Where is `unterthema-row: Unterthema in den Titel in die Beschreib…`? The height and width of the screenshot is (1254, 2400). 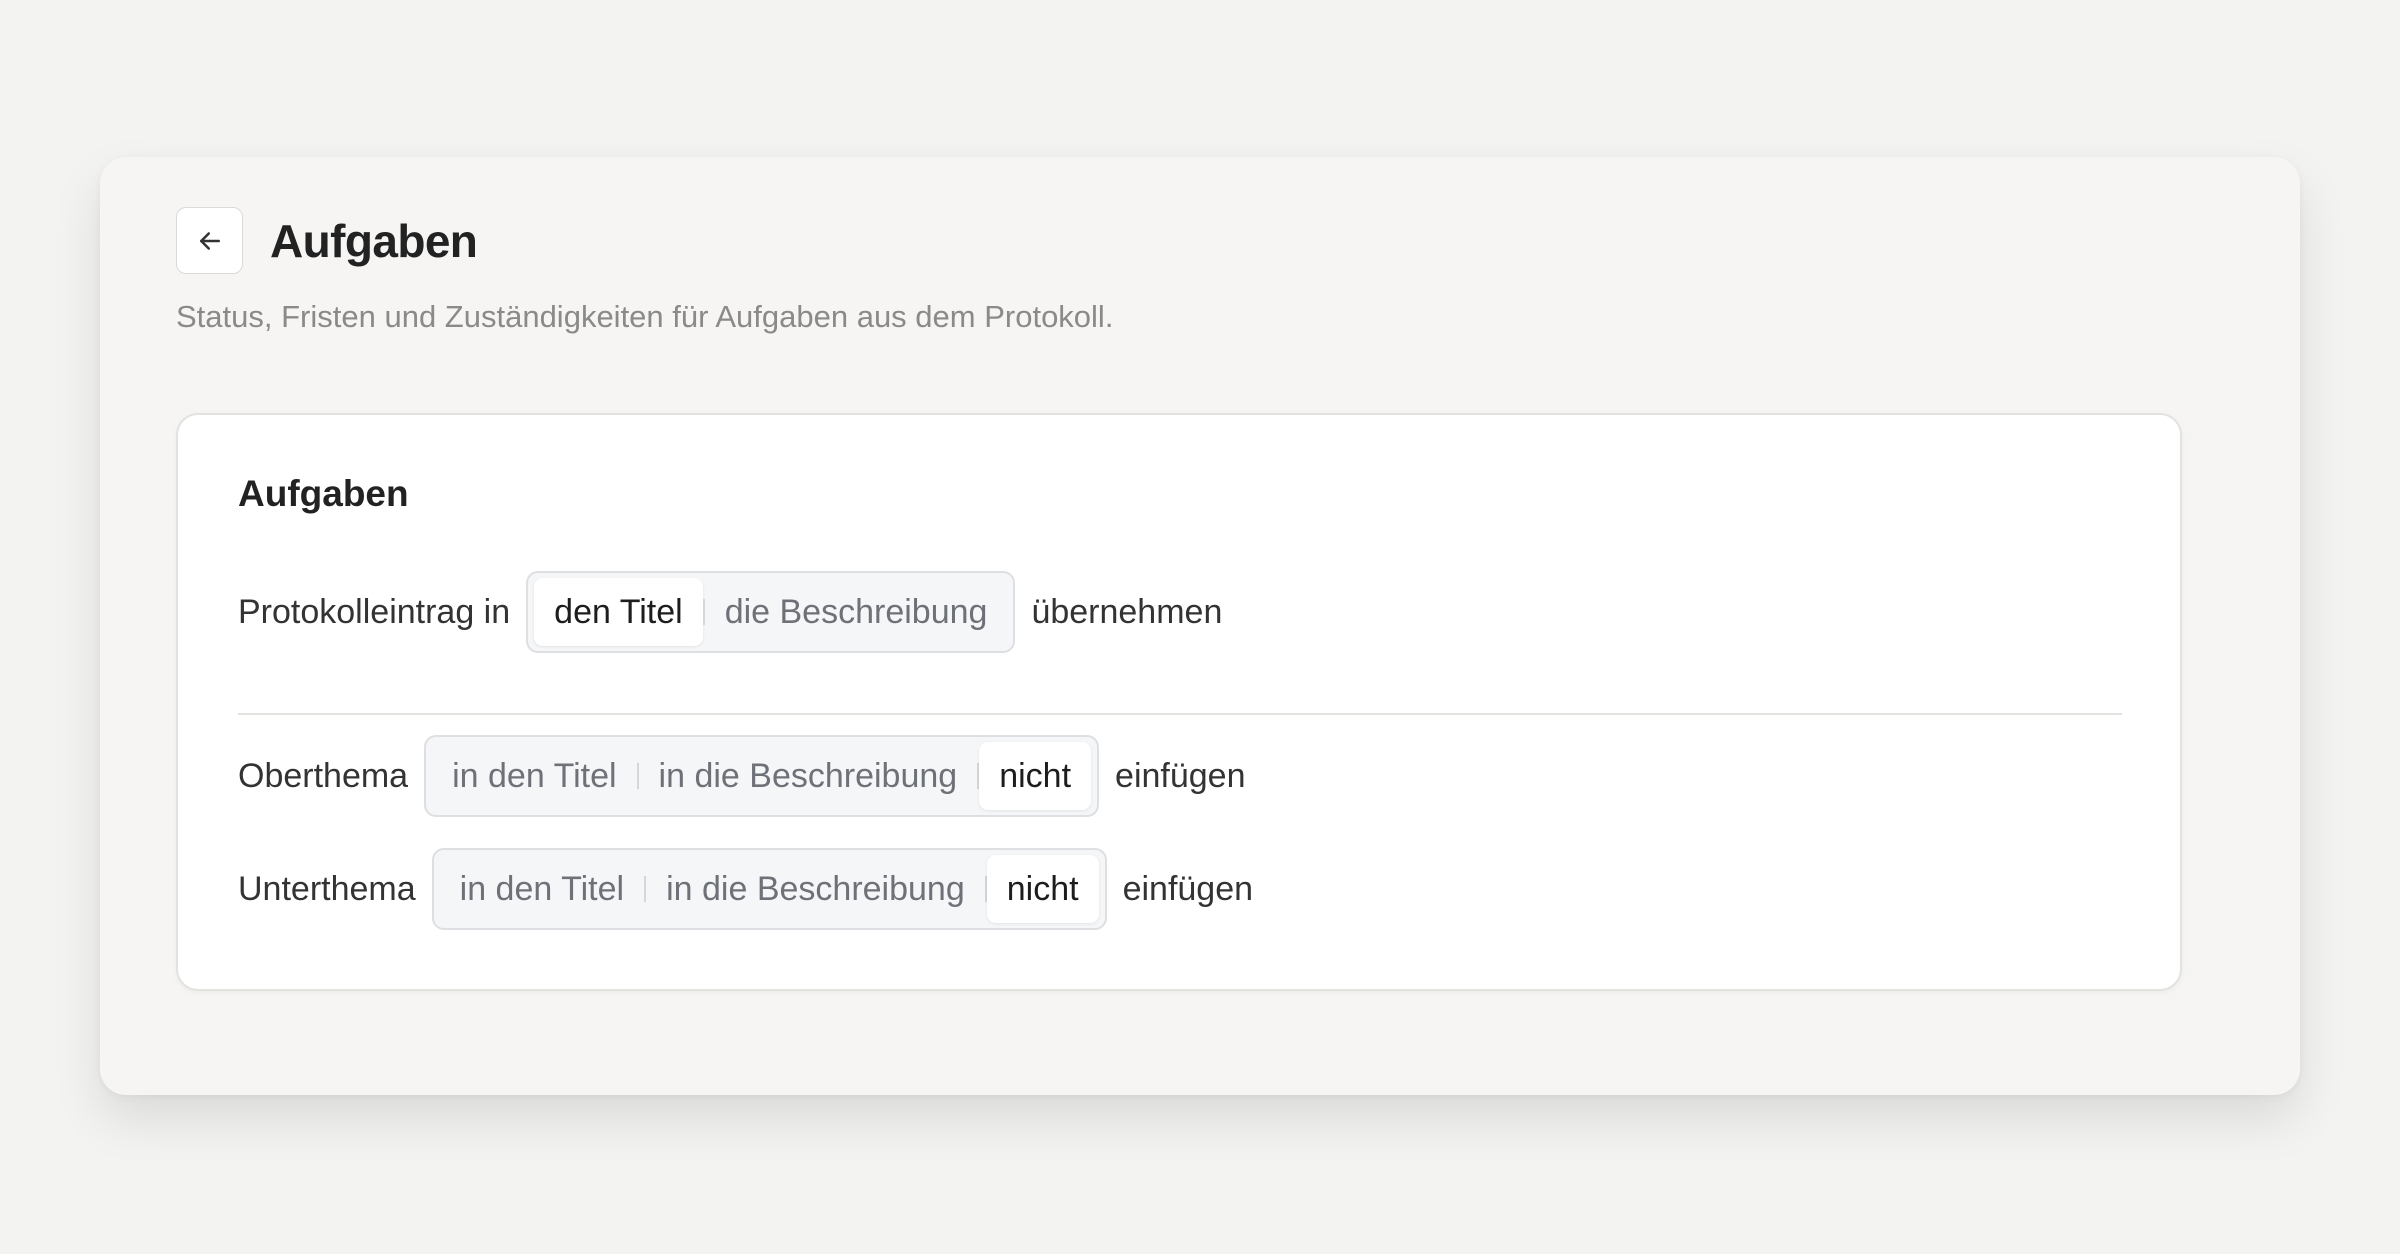 unterthema-row: Unterthema in den Titel in die Beschreib… is located at coordinates (745, 889).